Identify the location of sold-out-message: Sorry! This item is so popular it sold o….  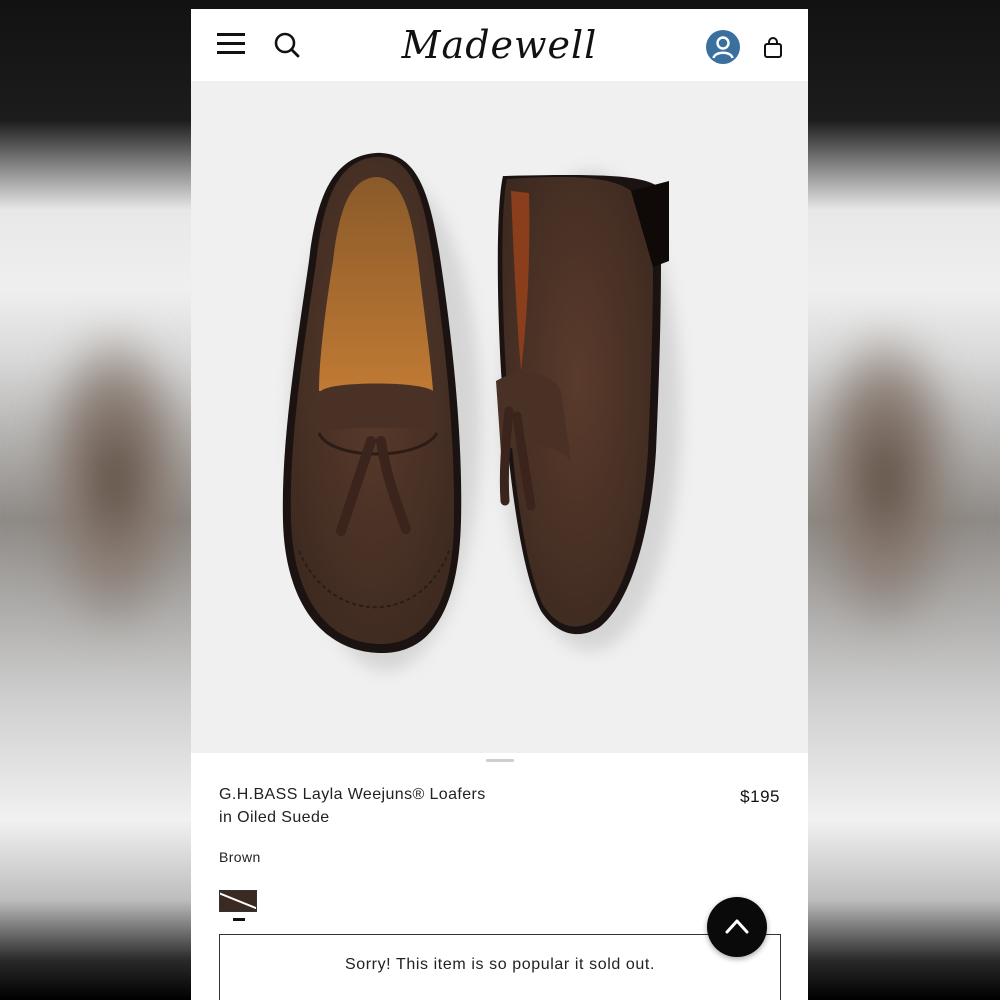
(500, 967).